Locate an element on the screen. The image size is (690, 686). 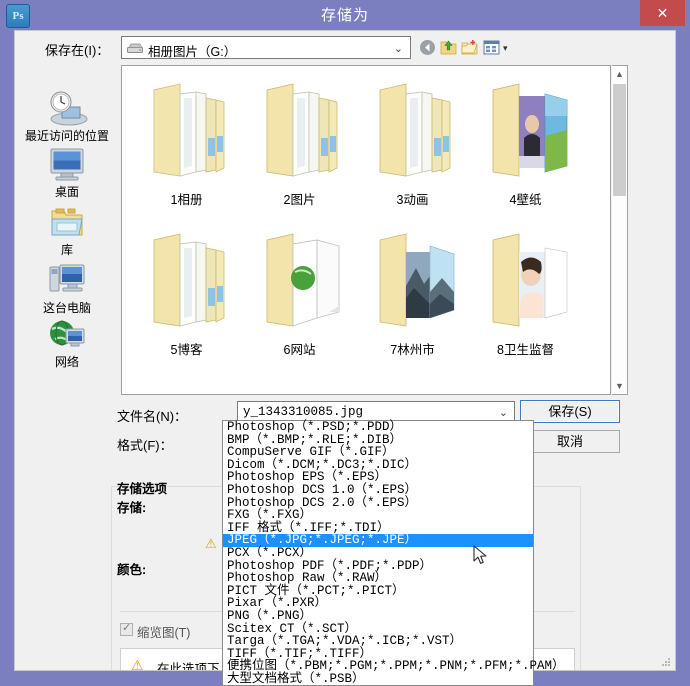
recent-places-icon is located at coordinates (69, 108).